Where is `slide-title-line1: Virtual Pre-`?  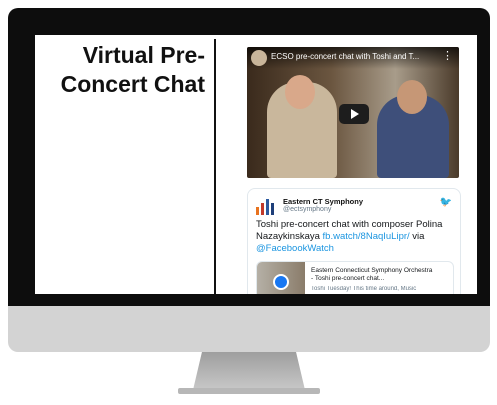
slide-title-line1: Virtual Pre- is located at coordinates (143, 55).